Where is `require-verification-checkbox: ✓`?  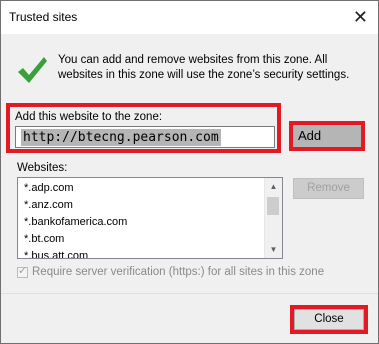 require-verification-checkbox: ✓ is located at coordinates (22, 271).